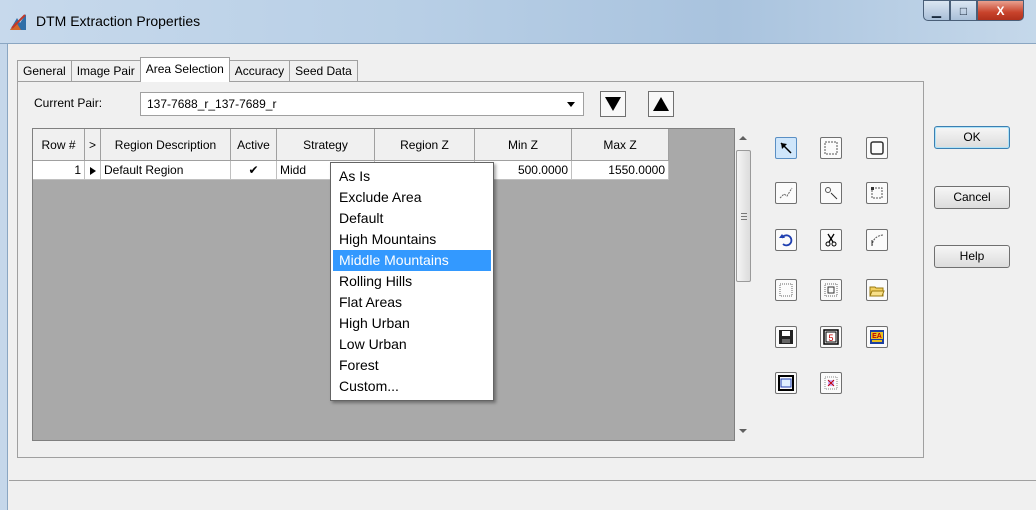  I want to click on ok-button: OK, so click(972, 137).